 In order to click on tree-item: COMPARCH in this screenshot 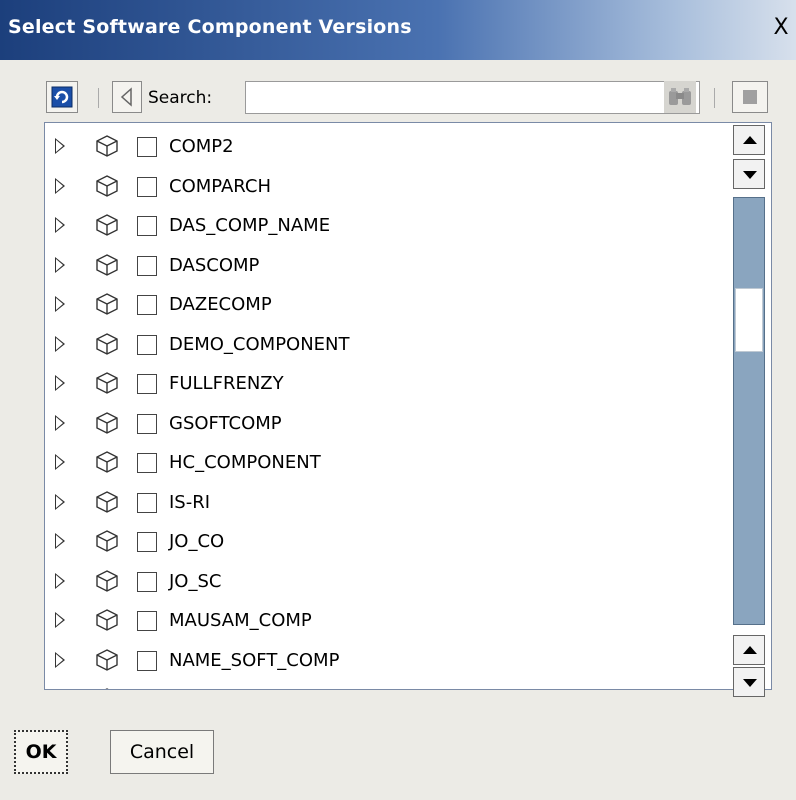, I will do `click(385, 188)`.